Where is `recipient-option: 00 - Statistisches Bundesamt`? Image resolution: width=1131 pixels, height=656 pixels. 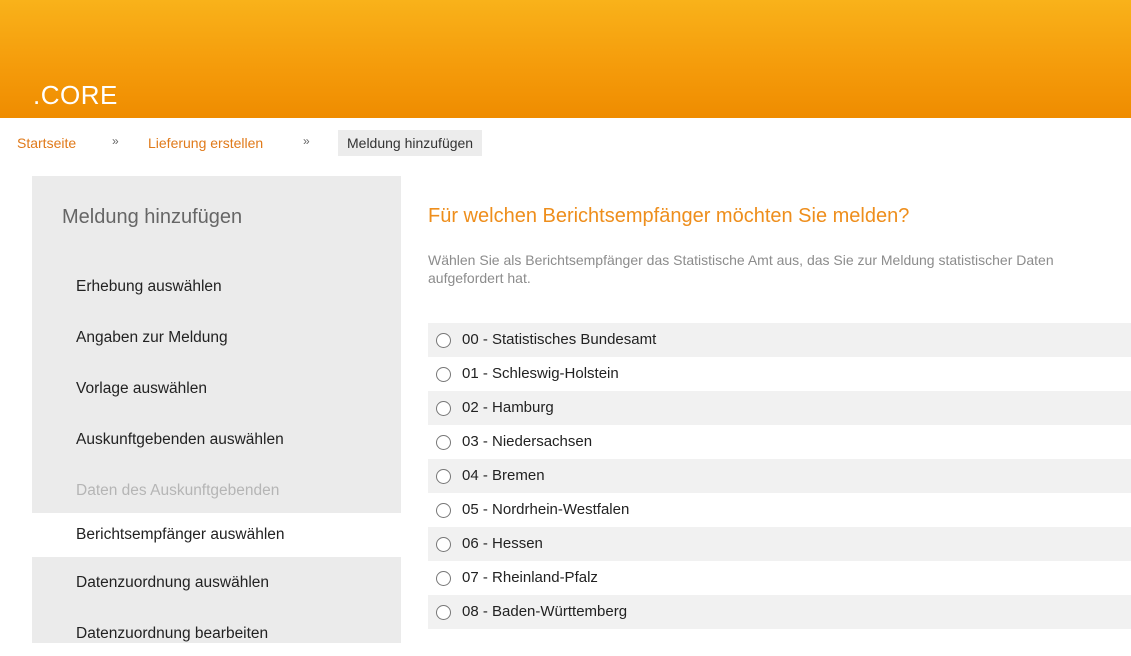
recipient-option: 00 - Statistisches Bundesamt is located at coordinates (779, 340).